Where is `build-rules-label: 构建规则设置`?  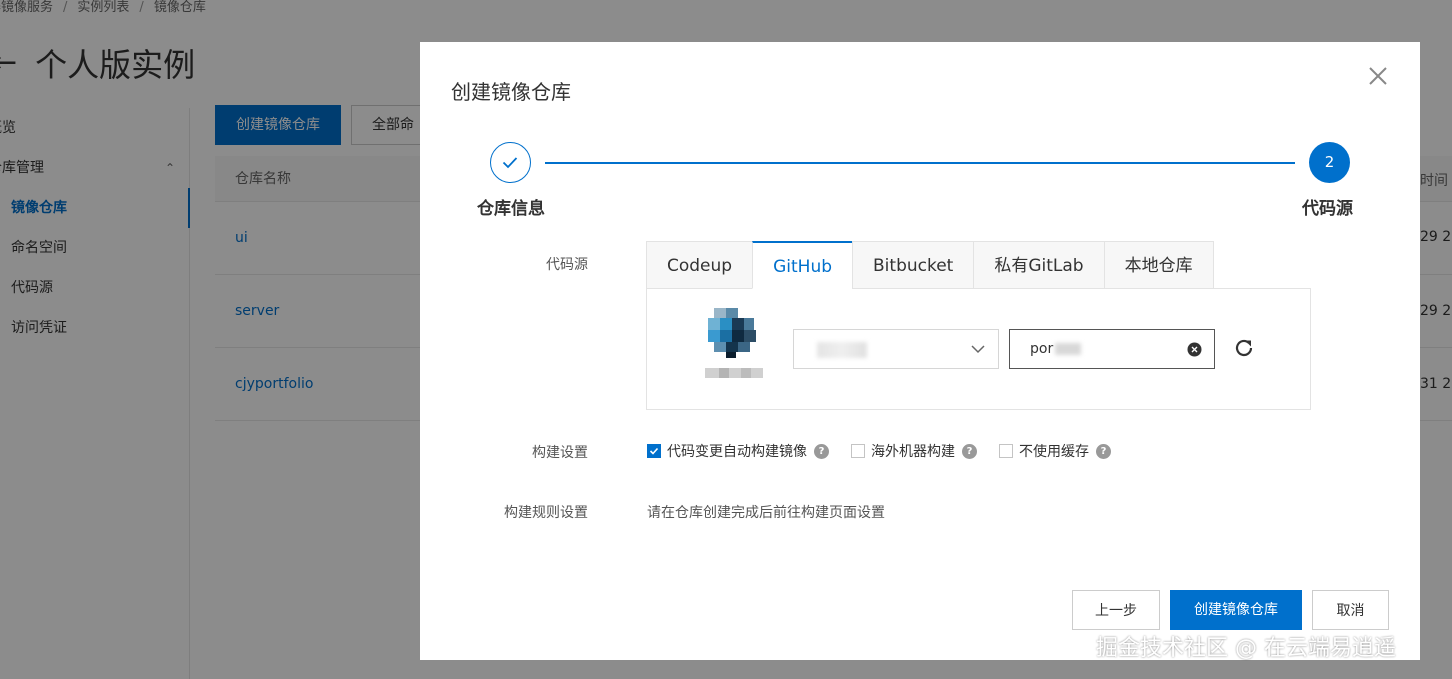 build-rules-label: 构建规则设置 is located at coordinates (546, 513).